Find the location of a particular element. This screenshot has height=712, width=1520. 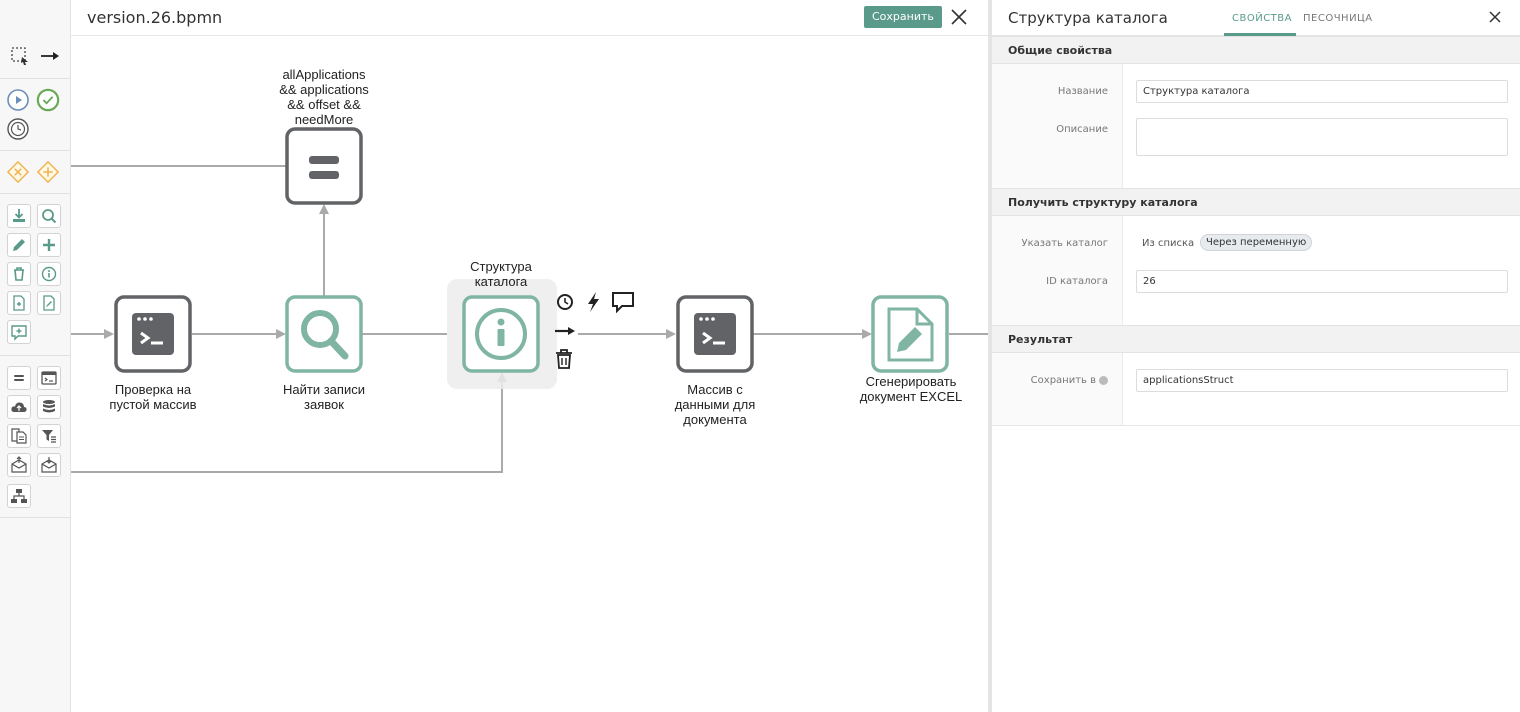

download-task-icon is located at coordinates (19, 216).